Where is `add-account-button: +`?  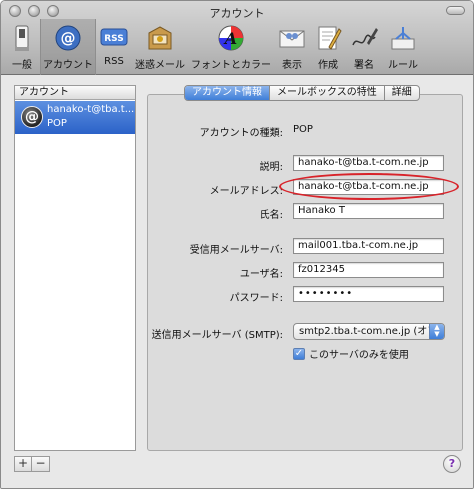 add-account-button: + is located at coordinates (23, 464).